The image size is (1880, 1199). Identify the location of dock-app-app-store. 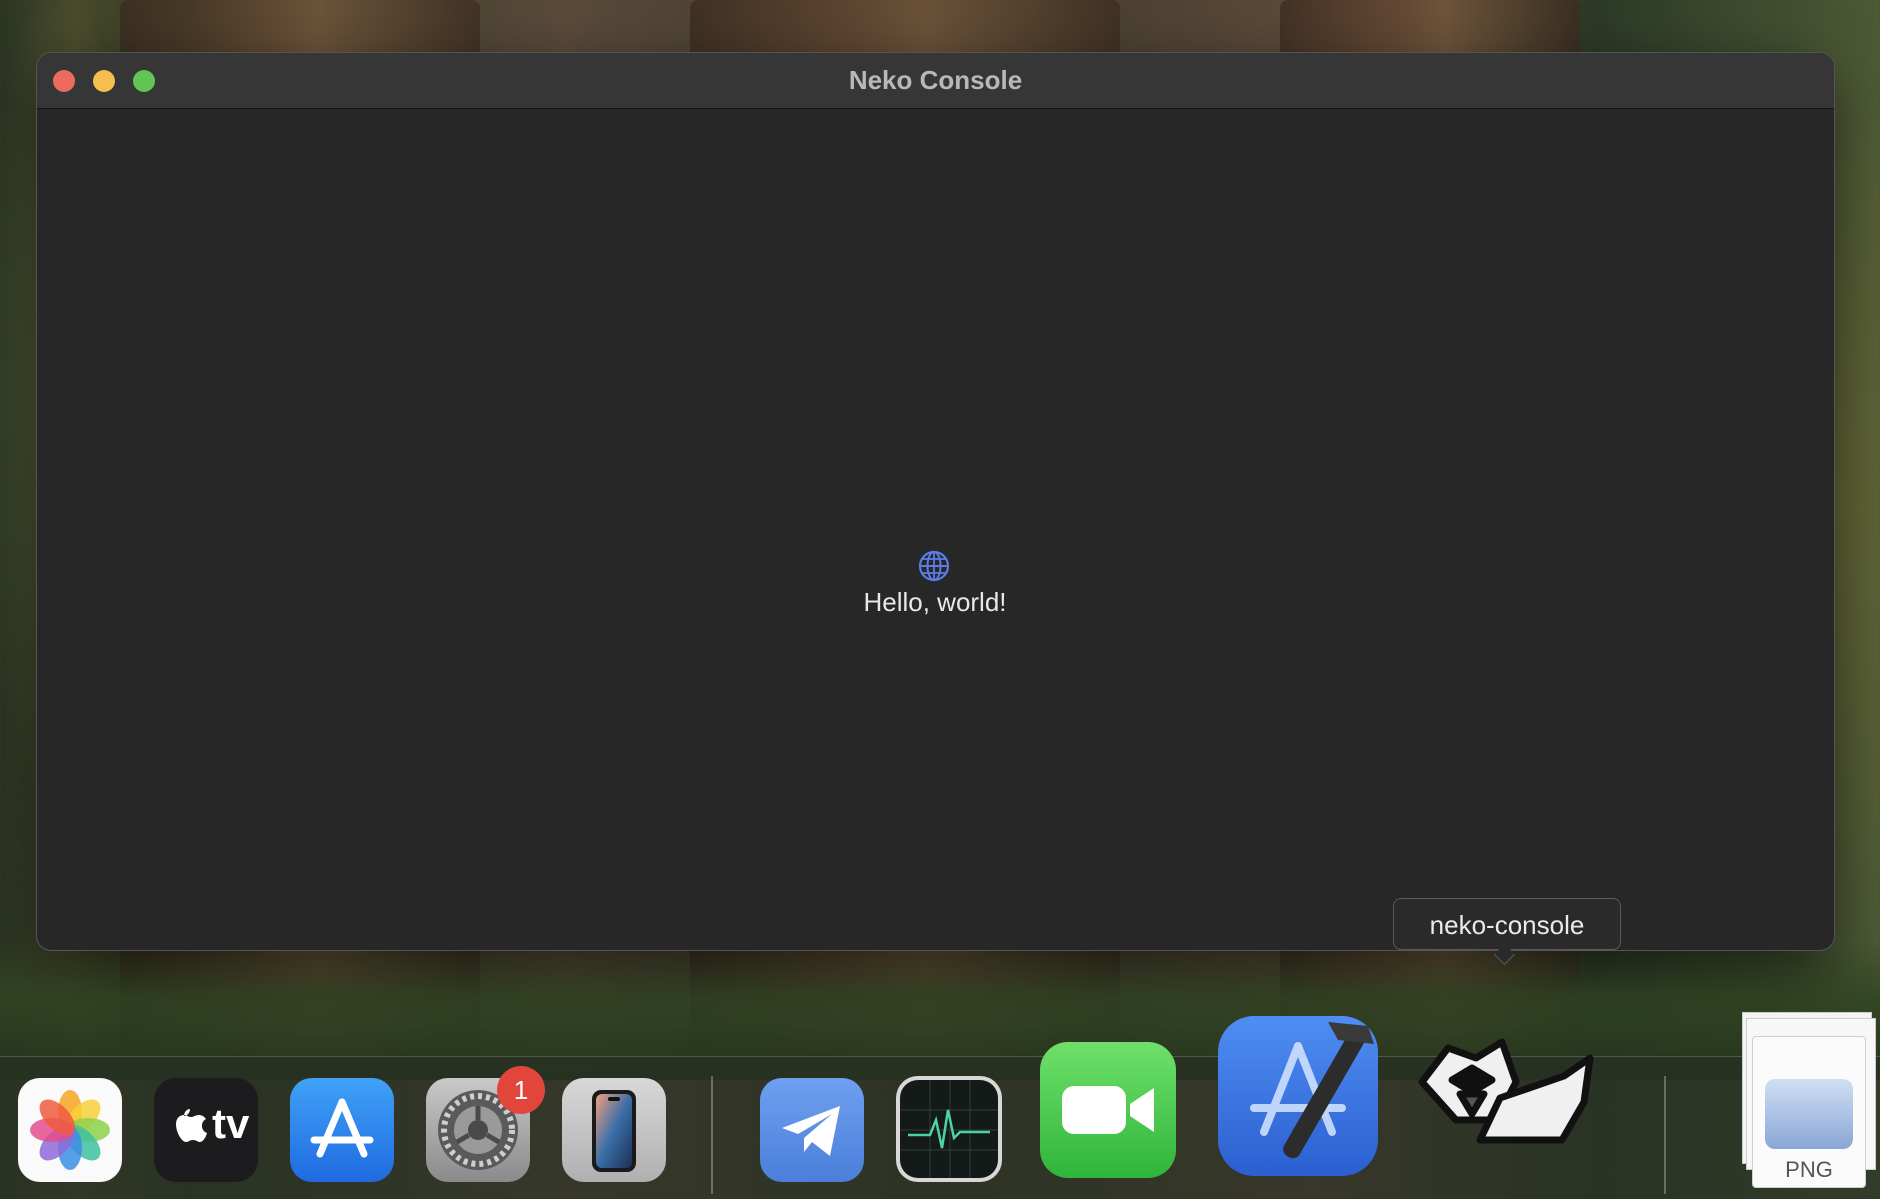
(342, 1130).